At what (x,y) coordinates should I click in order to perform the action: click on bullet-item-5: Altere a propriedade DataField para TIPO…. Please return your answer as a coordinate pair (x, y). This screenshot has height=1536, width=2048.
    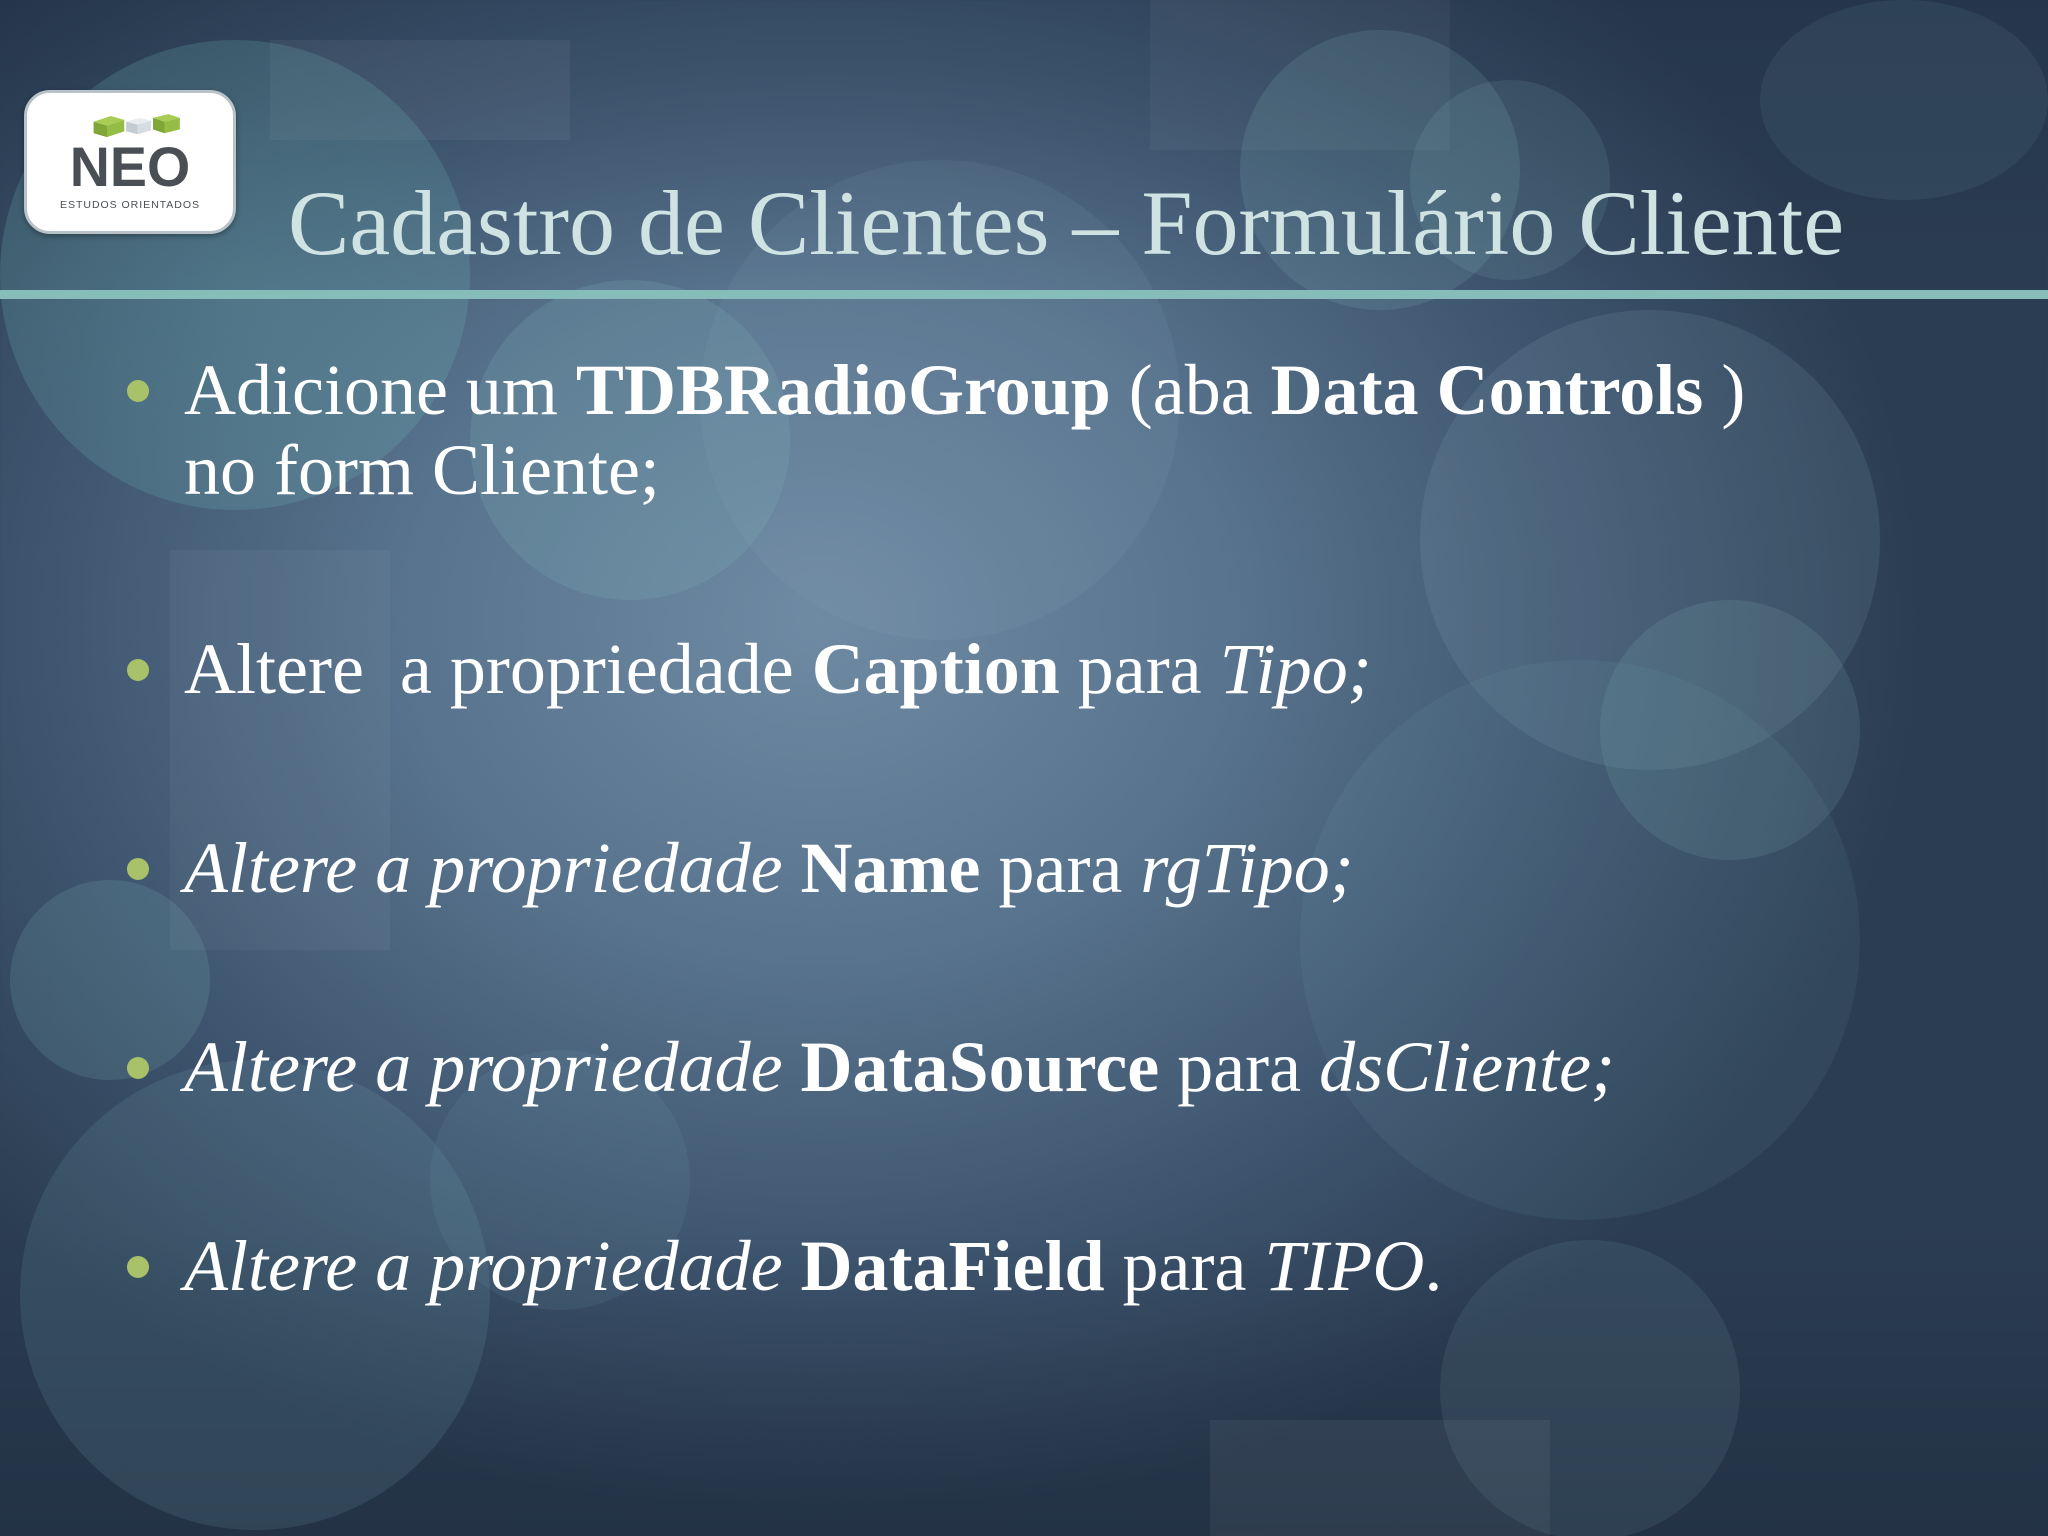
    Looking at the image, I should click on (1035, 1266).